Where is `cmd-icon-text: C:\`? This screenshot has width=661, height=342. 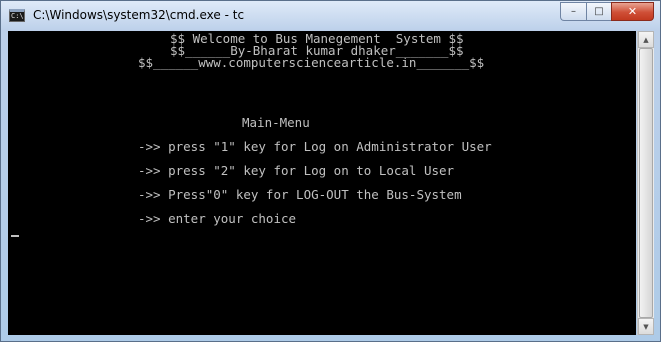
cmd-icon-text: C:\ is located at coordinates (17, 16).